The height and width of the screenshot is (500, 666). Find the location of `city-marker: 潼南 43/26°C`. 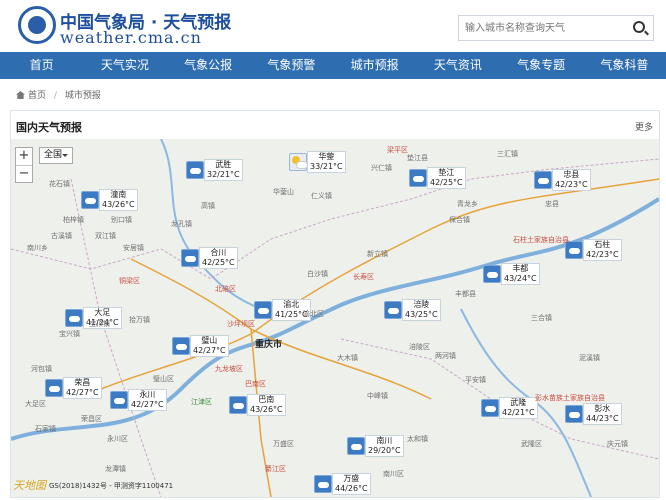

city-marker: 潼南 43/26°C is located at coordinates (109, 200).